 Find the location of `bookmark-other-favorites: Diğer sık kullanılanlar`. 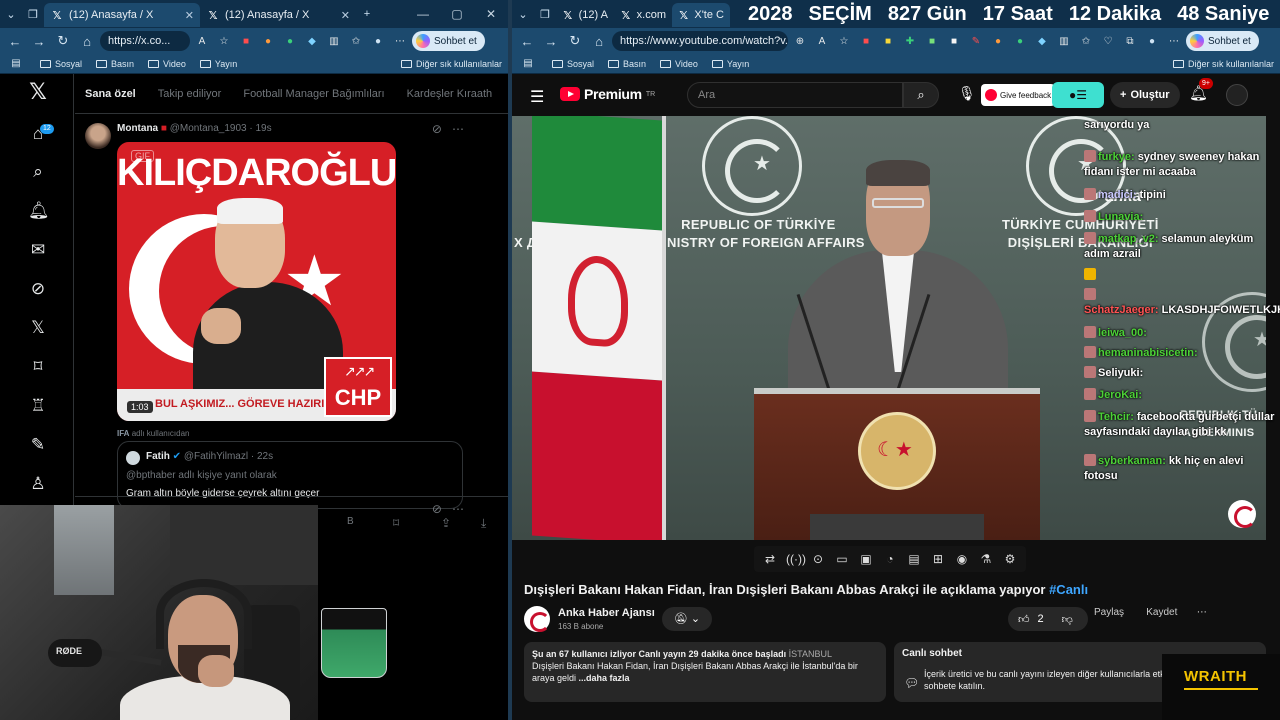

bookmark-other-favorites: Diğer sık kullanılanlar is located at coordinates (1223, 64).